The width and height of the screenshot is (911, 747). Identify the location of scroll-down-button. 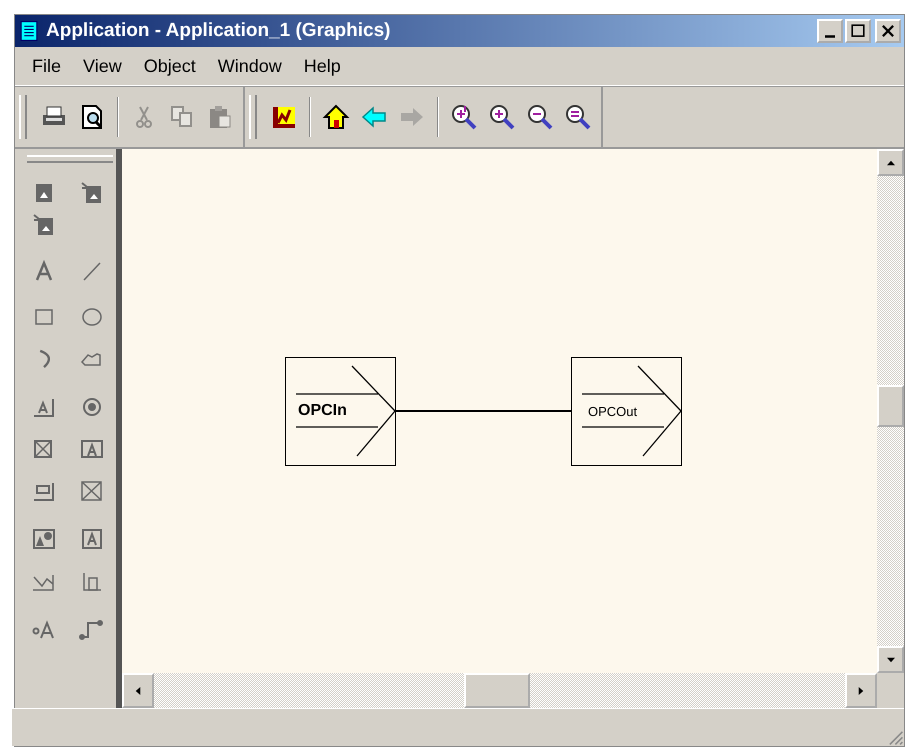
(890, 659).